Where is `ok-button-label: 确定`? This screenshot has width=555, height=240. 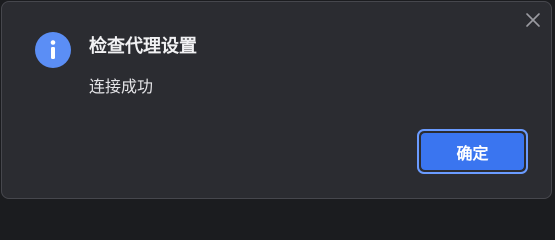 ok-button-label: 确定 is located at coordinates (472, 151).